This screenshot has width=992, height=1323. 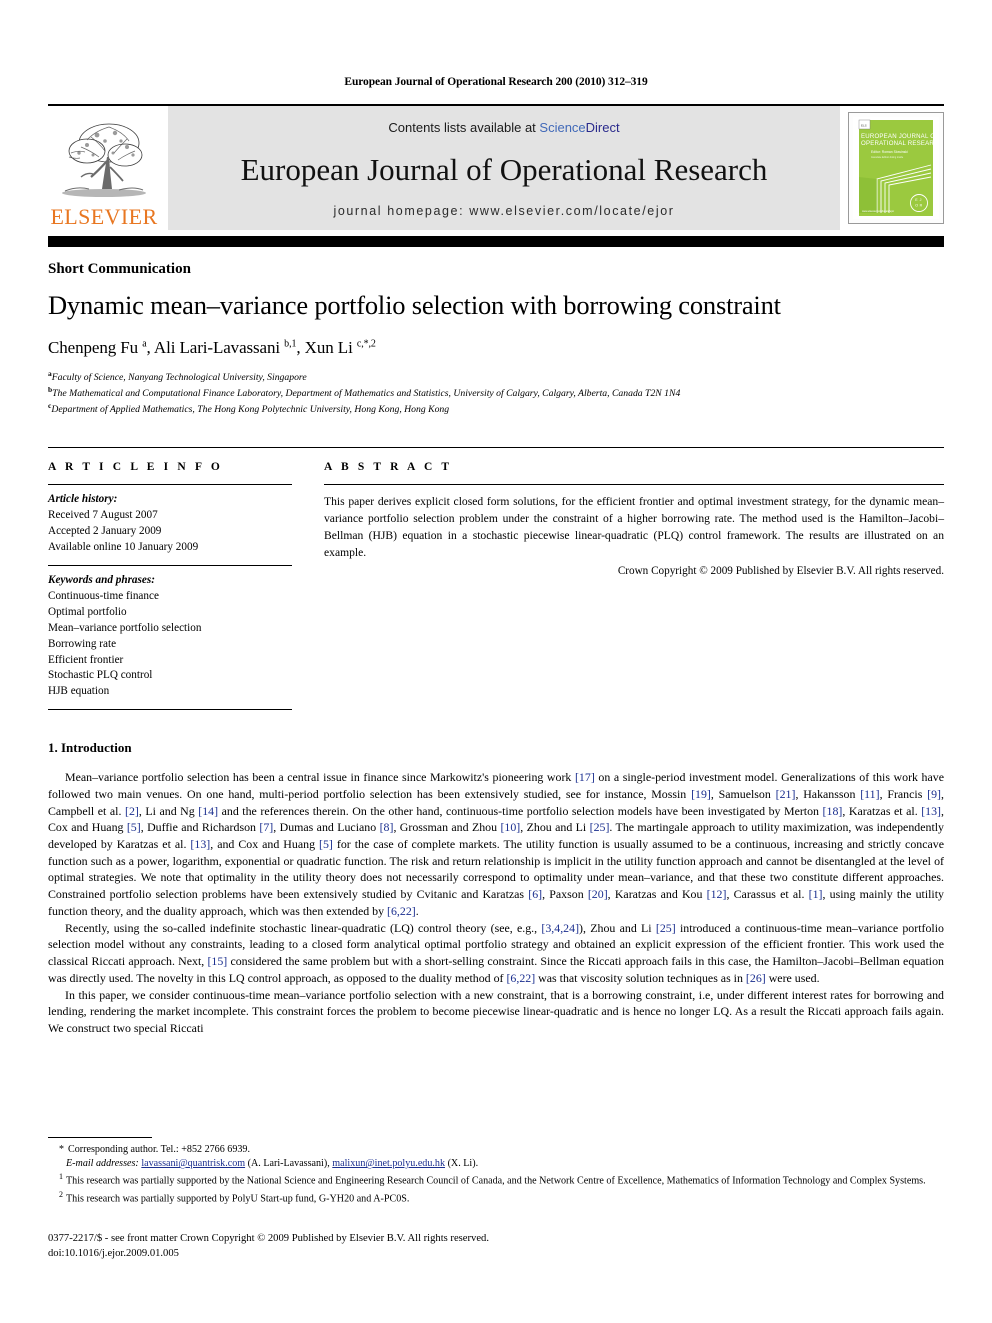 What do you see at coordinates (786, 794) in the screenshot?
I see `citation-ref: [21]` at bounding box center [786, 794].